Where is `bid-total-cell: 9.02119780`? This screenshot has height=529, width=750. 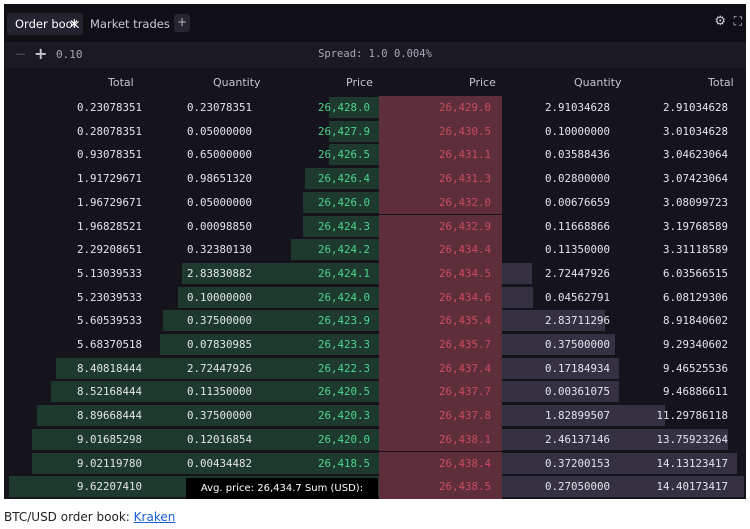
bid-total-cell: 9.02119780 is located at coordinates (109, 463).